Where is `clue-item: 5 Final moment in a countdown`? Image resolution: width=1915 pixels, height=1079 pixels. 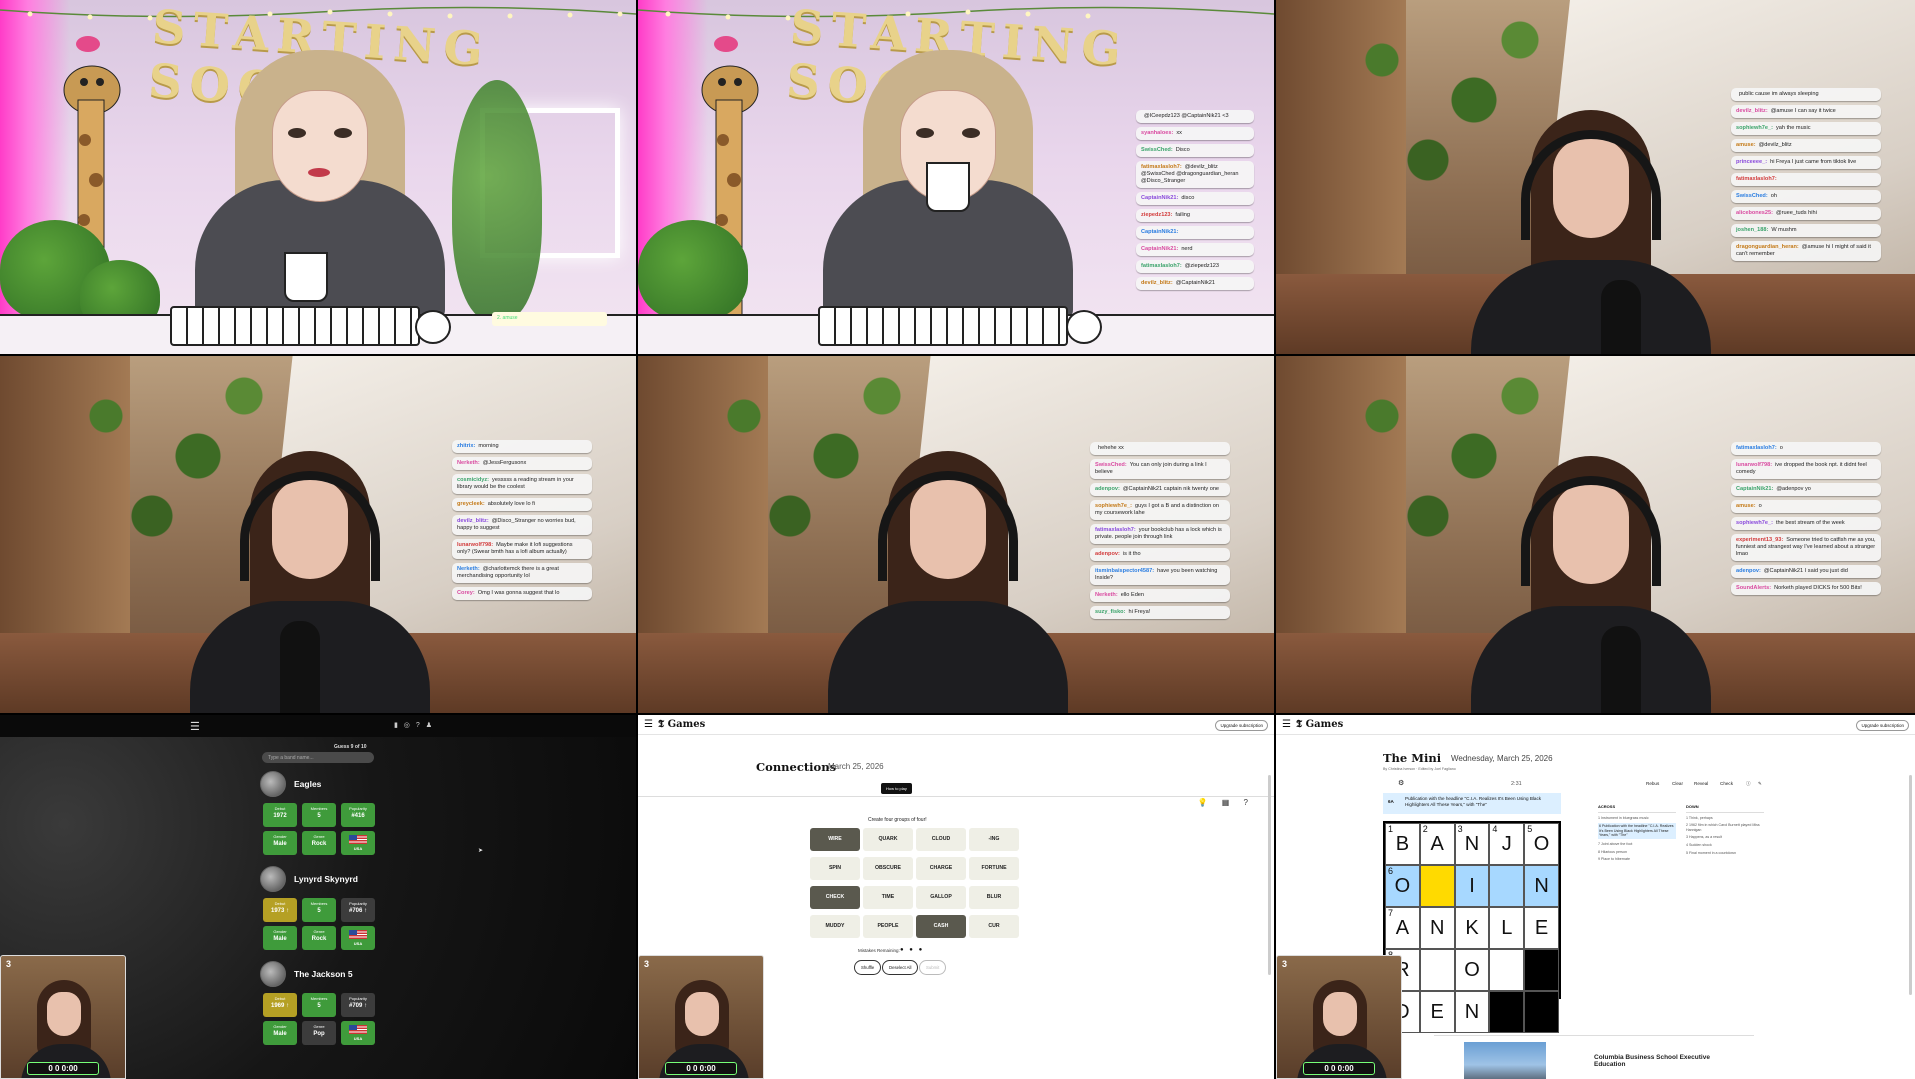 clue-item: 5 Final moment in a countdown is located at coordinates (1725, 853).